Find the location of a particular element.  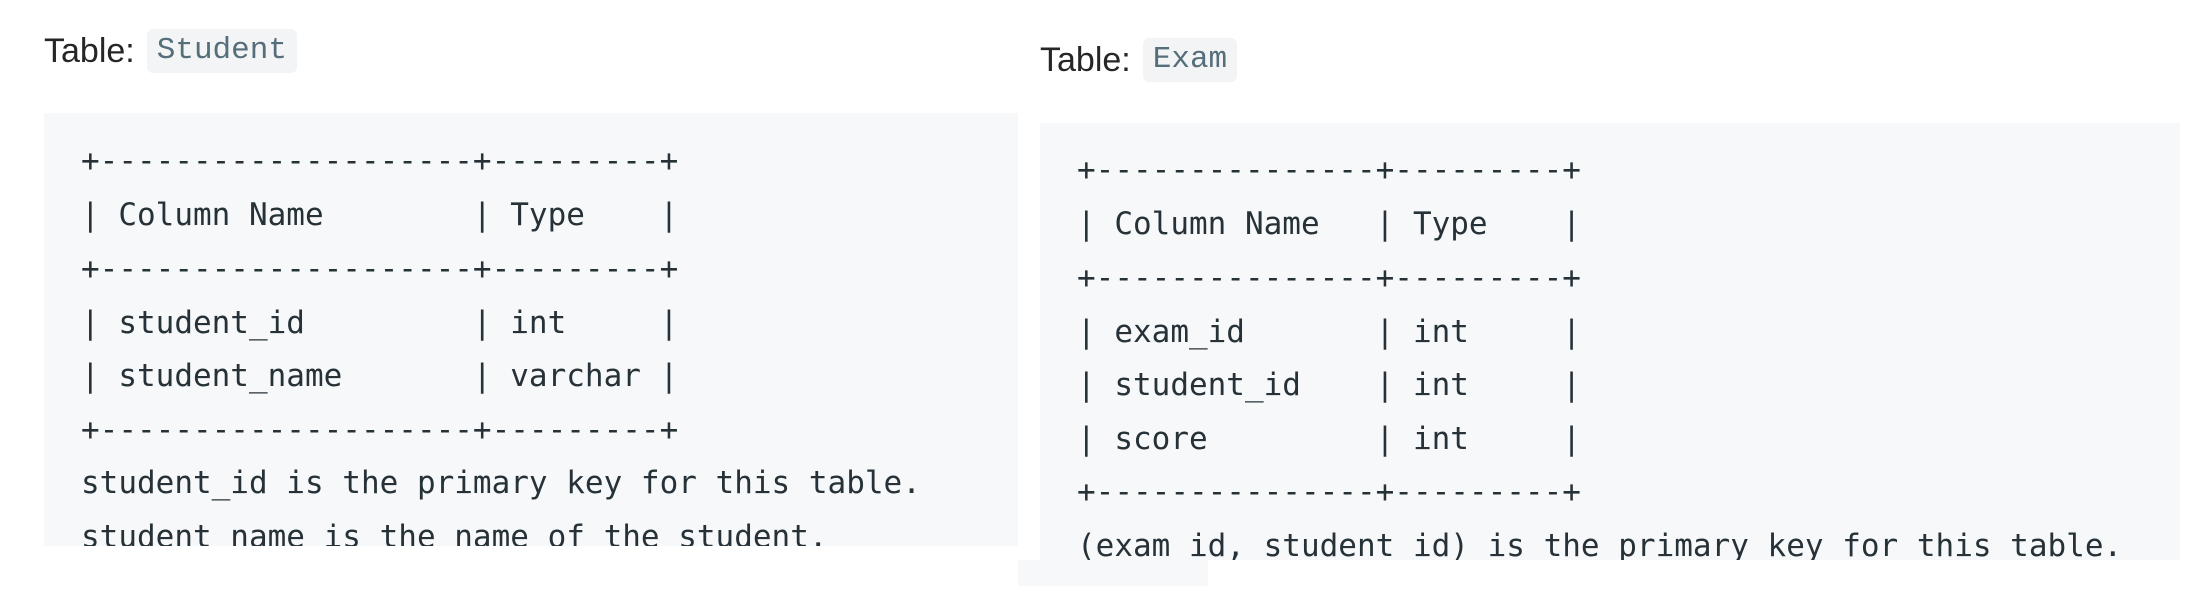

student-table-heading: Table: Student is located at coordinates (170, 51).